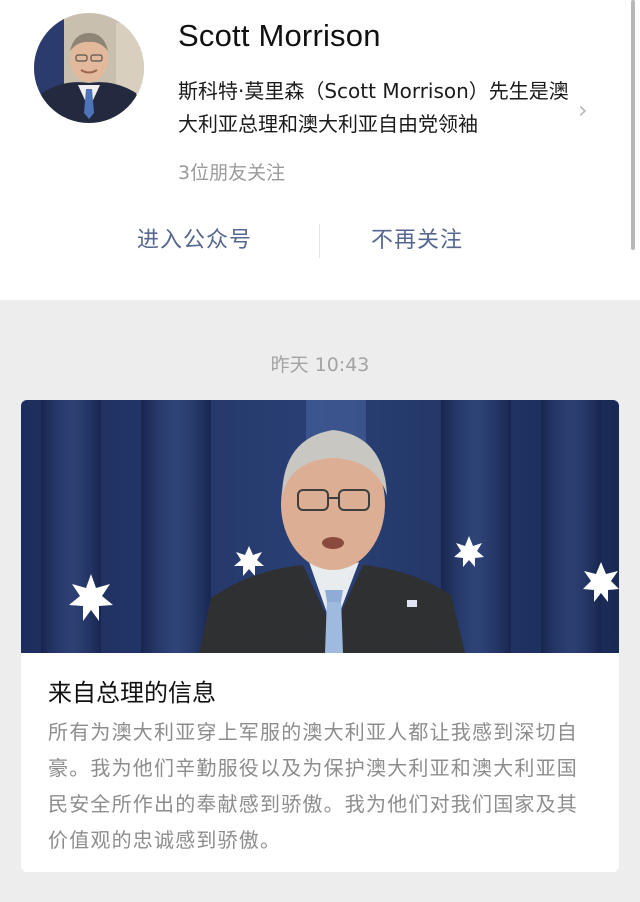 The image size is (640, 902). I want to click on friends-following-count: 3位朋友关注, so click(232, 173).